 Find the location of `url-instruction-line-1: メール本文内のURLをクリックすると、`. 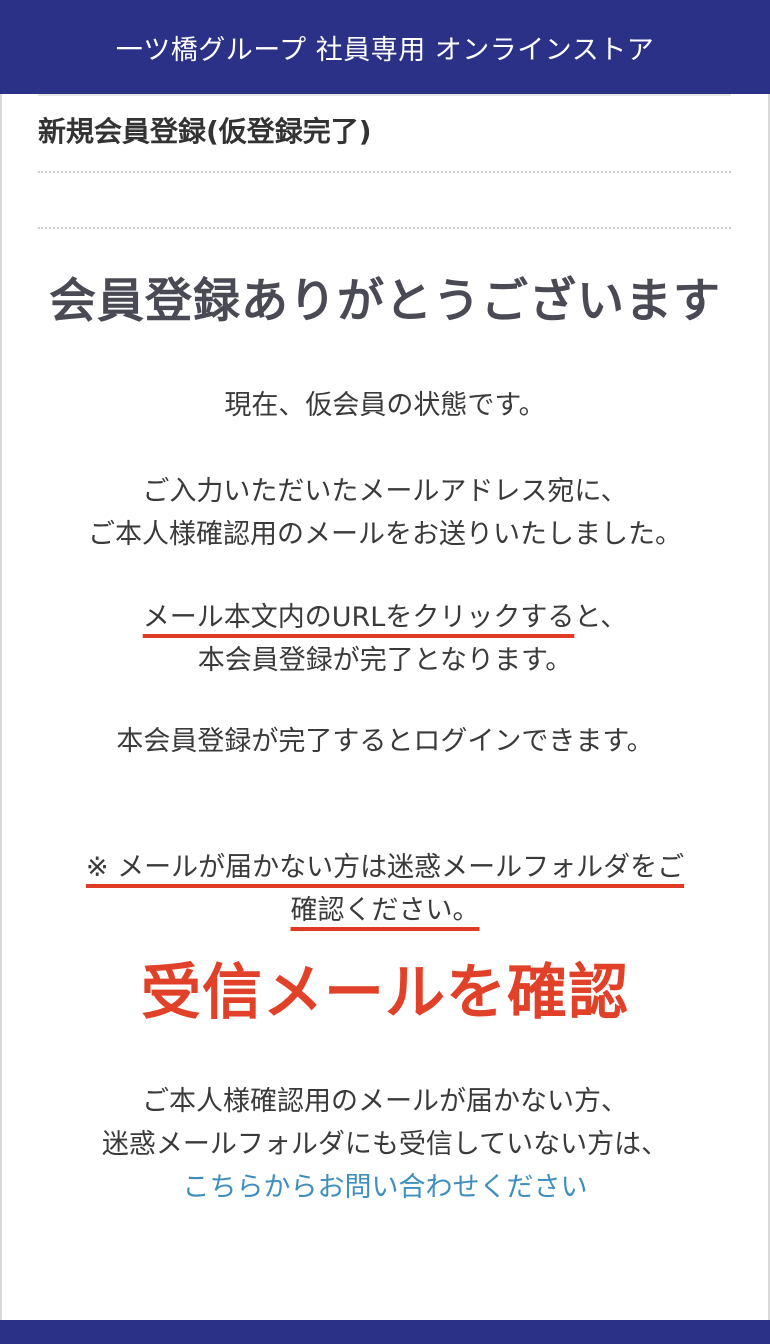

url-instruction-line-1: メール本文内のURLをクリックすると、 is located at coordinates (385, 617).